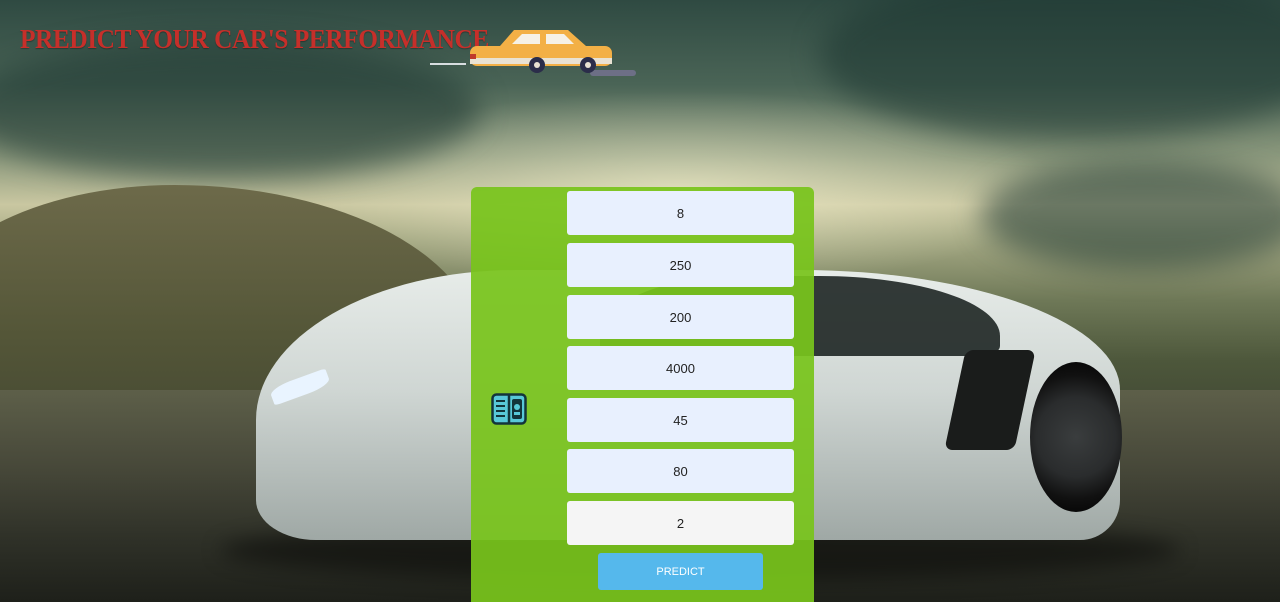  What do you see at coordinates (509, 409) in the screenshot?
I see `document-form-icon` at bounding box center [509, 409].